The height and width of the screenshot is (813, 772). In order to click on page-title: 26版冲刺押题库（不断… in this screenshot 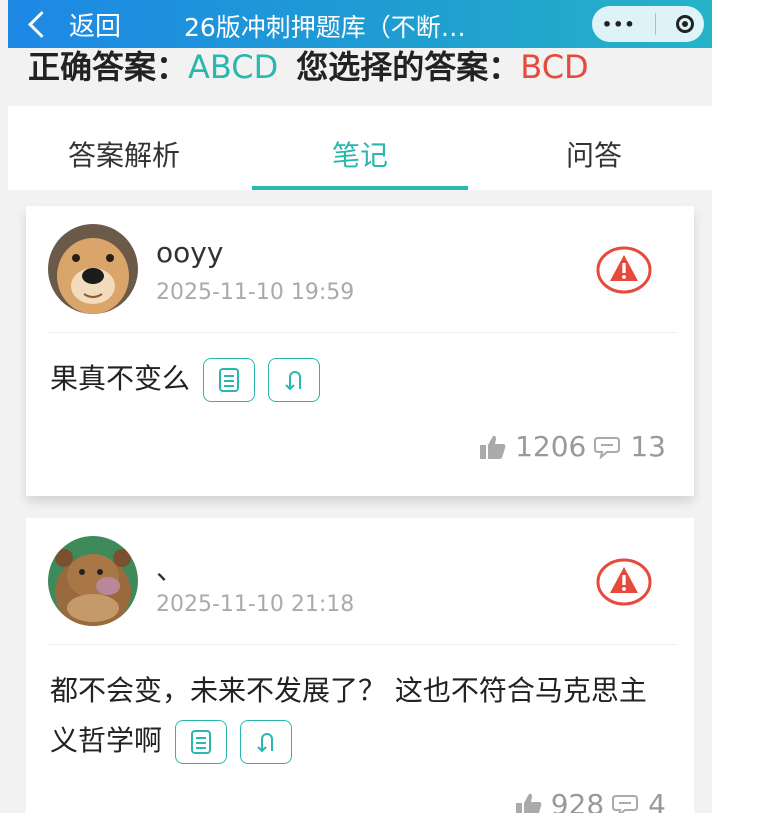, I will do `click(325, 27)`.